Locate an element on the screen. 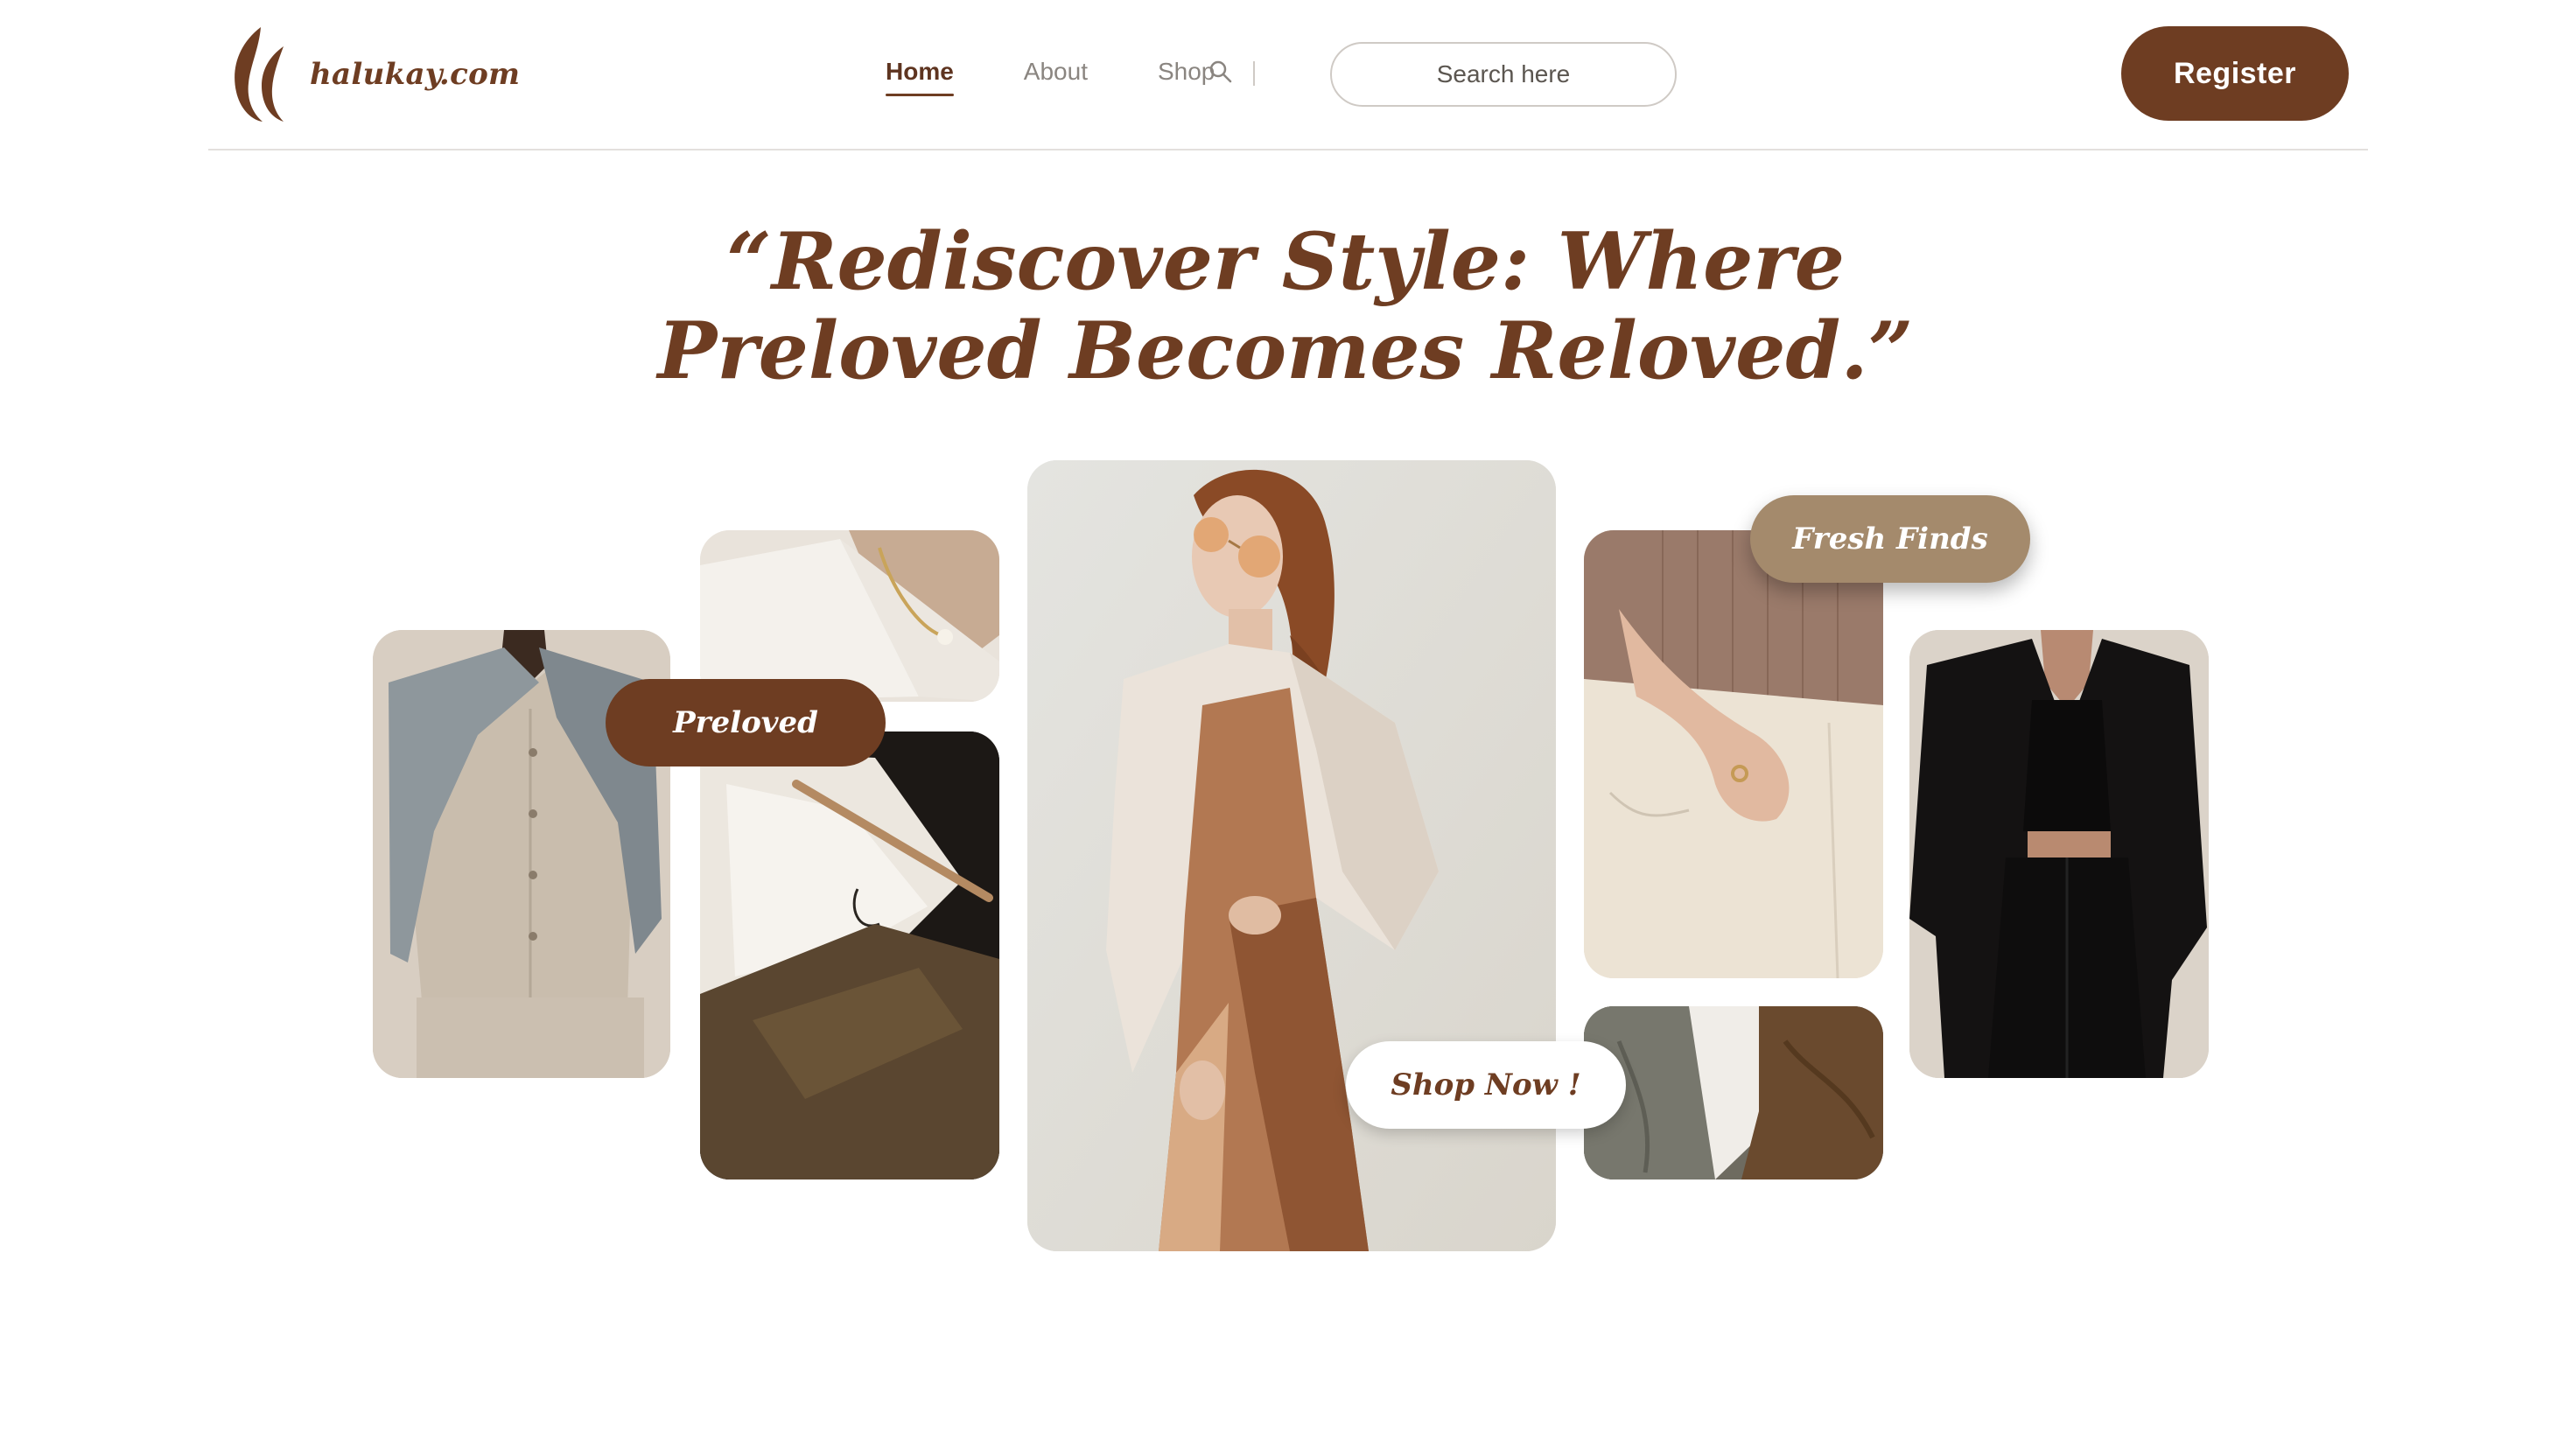  header-divider is located at coordinates (1288, 149).